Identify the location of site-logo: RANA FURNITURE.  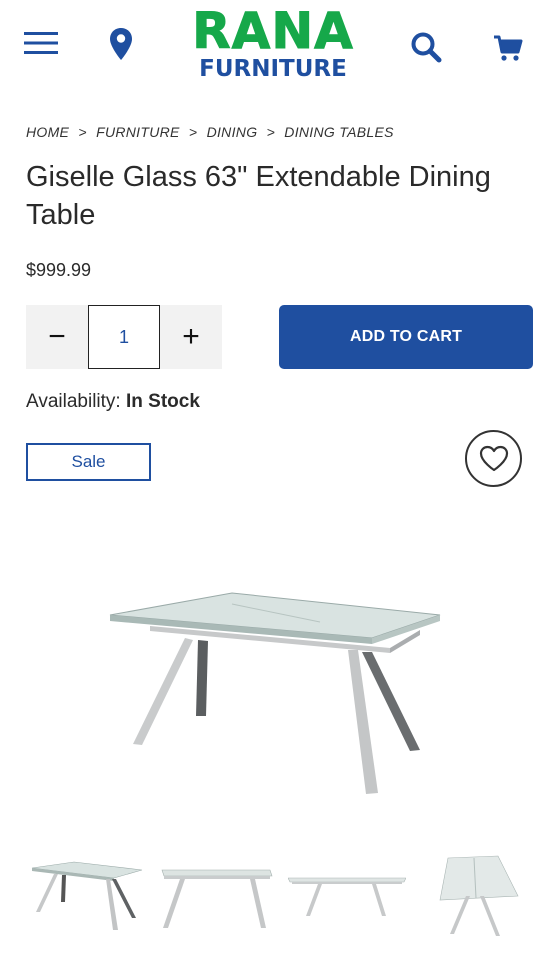
(273, 45).